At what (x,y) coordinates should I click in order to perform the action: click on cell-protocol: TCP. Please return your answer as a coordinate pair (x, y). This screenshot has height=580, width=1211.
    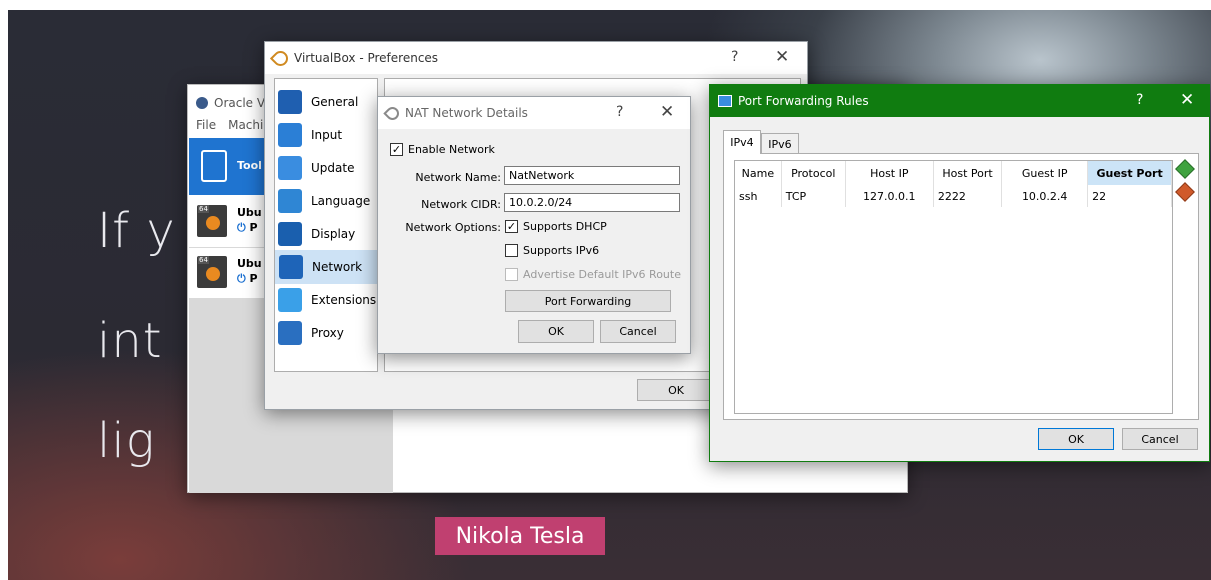
    Looking at the image, I should click on (813, 196).